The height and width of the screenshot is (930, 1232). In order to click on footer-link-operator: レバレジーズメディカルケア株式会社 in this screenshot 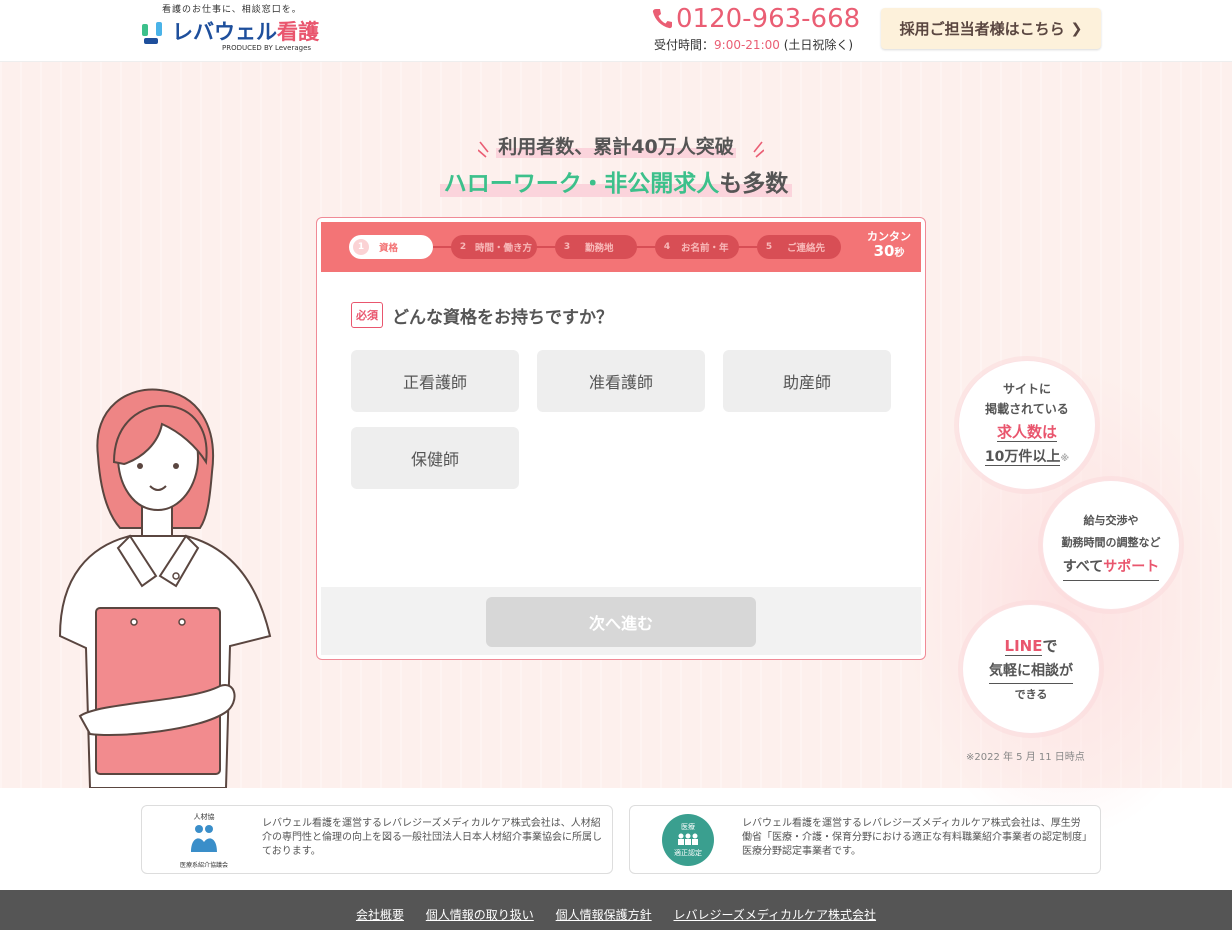, I will do `click(774, 915)`.